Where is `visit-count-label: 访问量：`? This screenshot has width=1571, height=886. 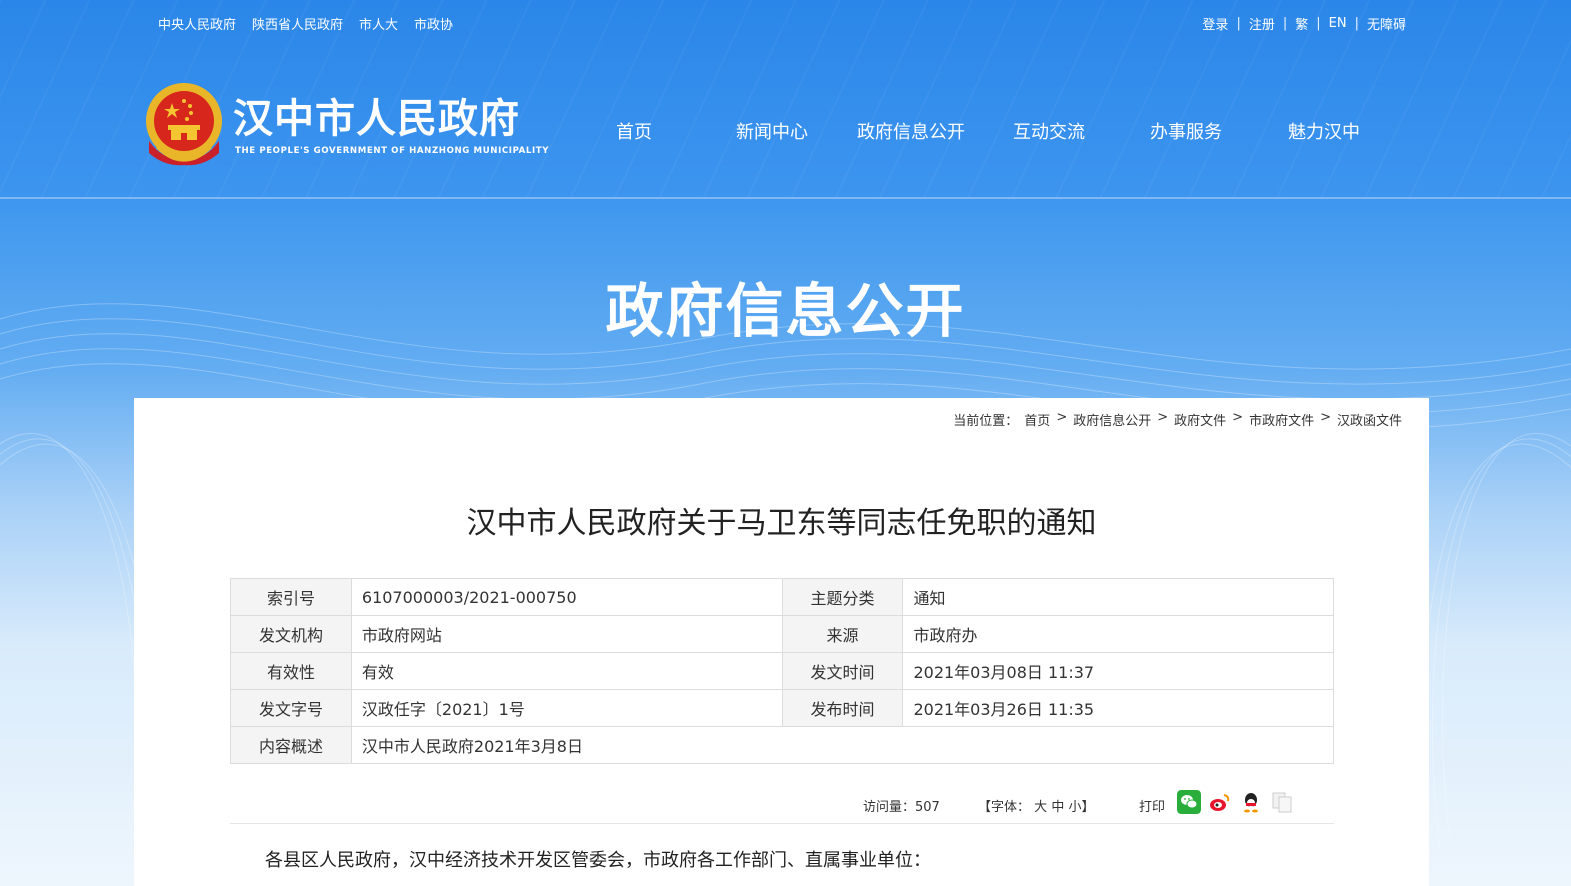
visit-count-label: 访问量： is located at coordinates (889, 807).